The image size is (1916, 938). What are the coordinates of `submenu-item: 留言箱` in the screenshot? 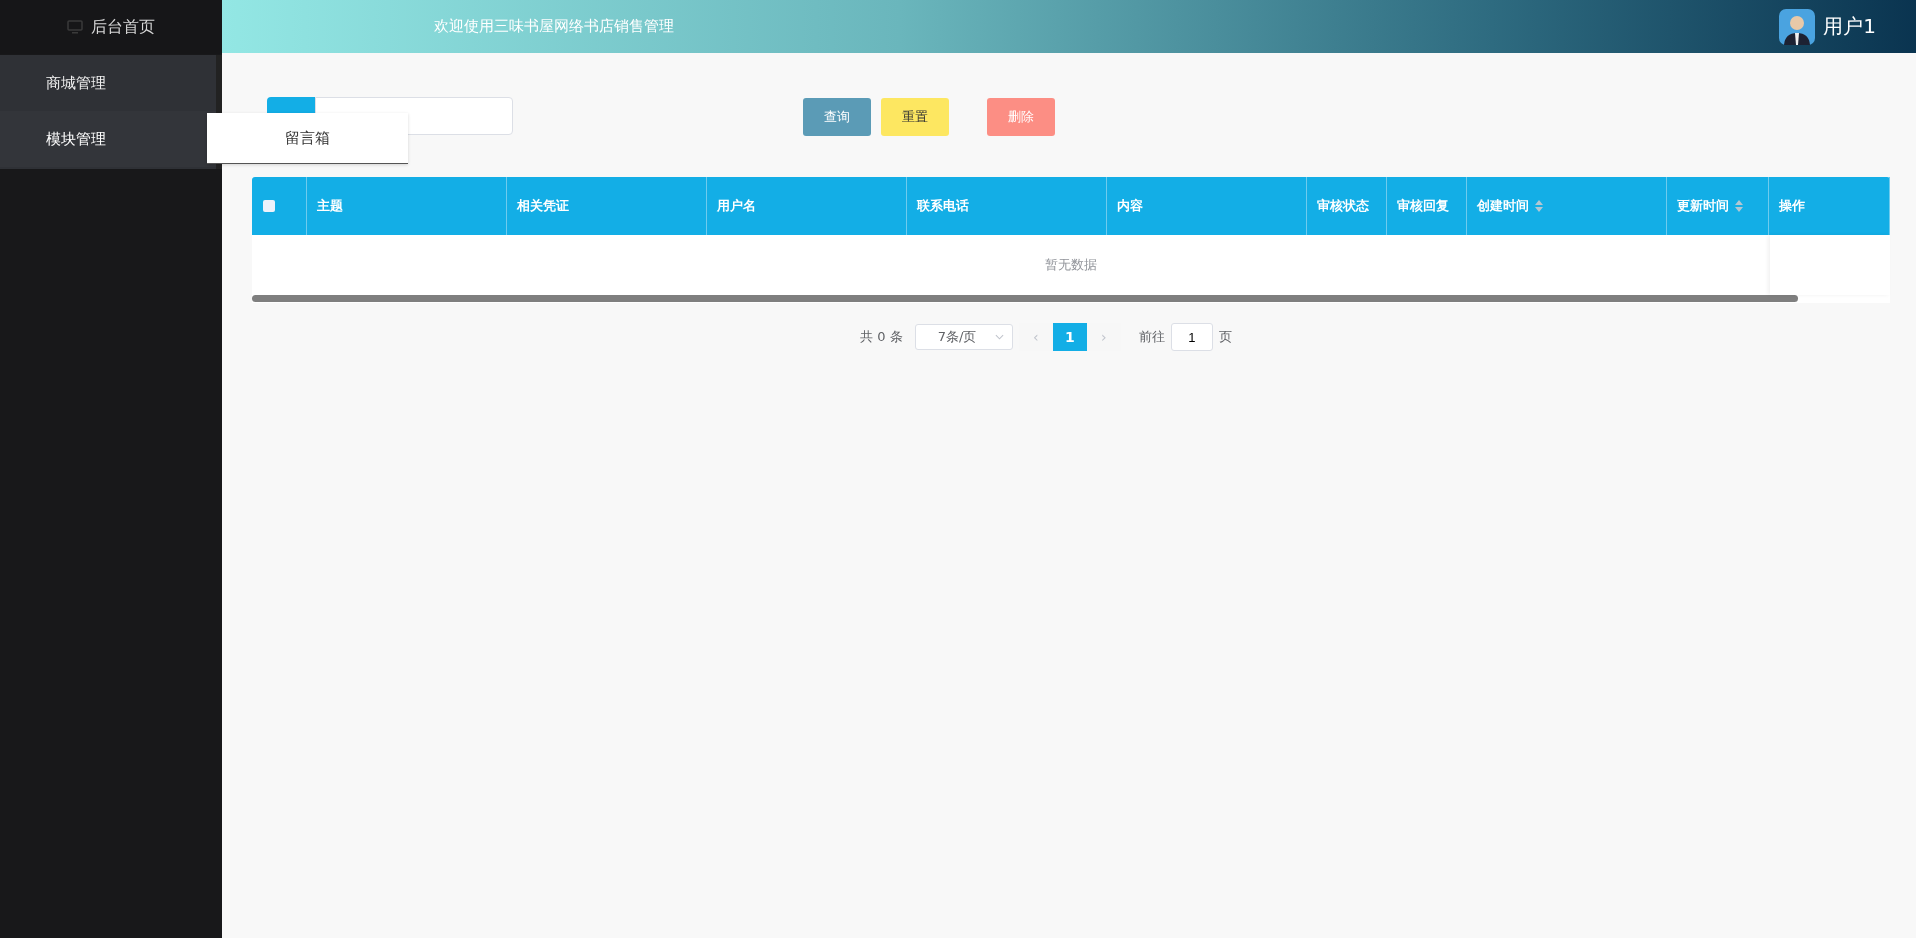 It's located at (307, 138).